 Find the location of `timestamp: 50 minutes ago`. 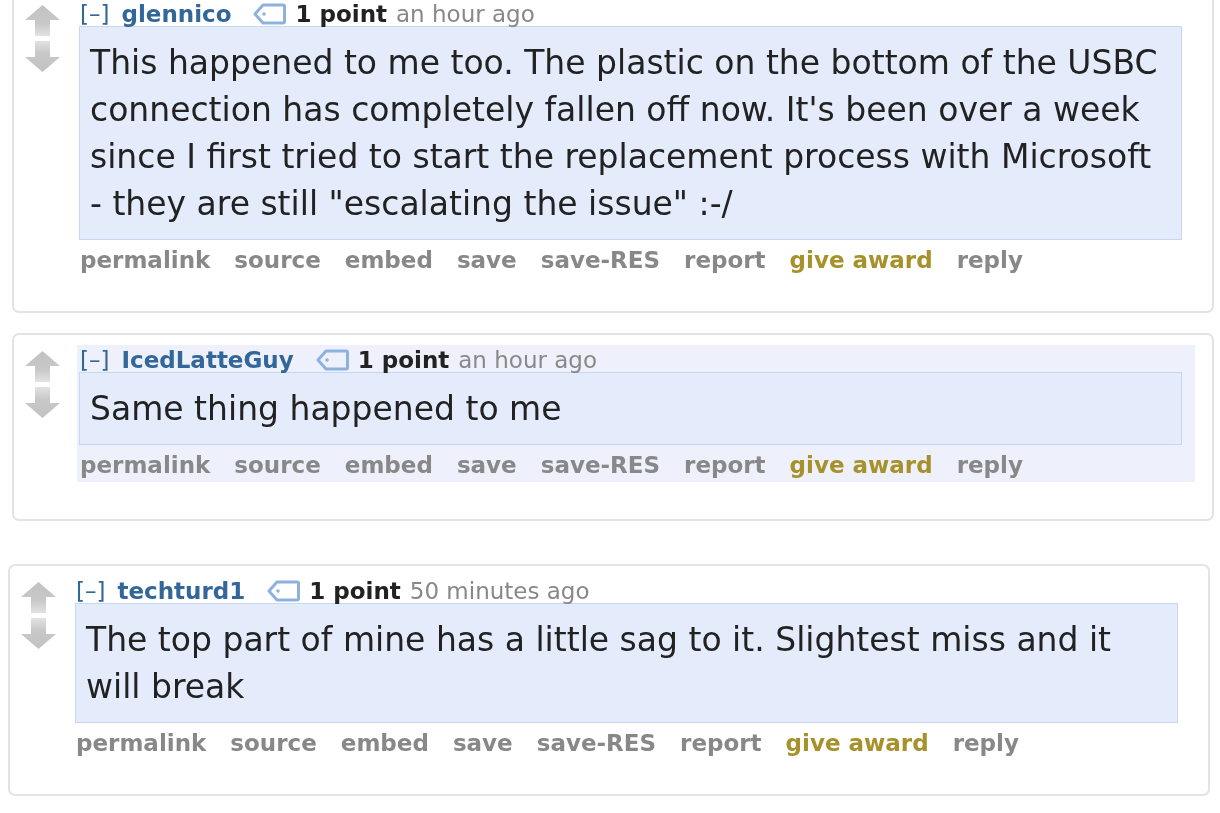

timestamp: 50 minutes ago is located at coordinates (499, 591).